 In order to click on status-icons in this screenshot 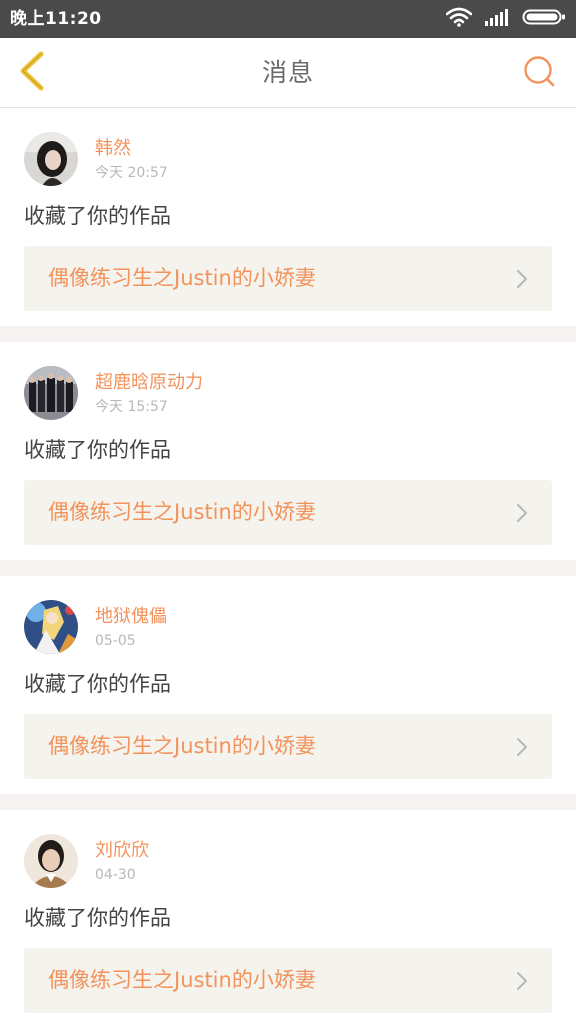, I will do `click(505, 19)`.